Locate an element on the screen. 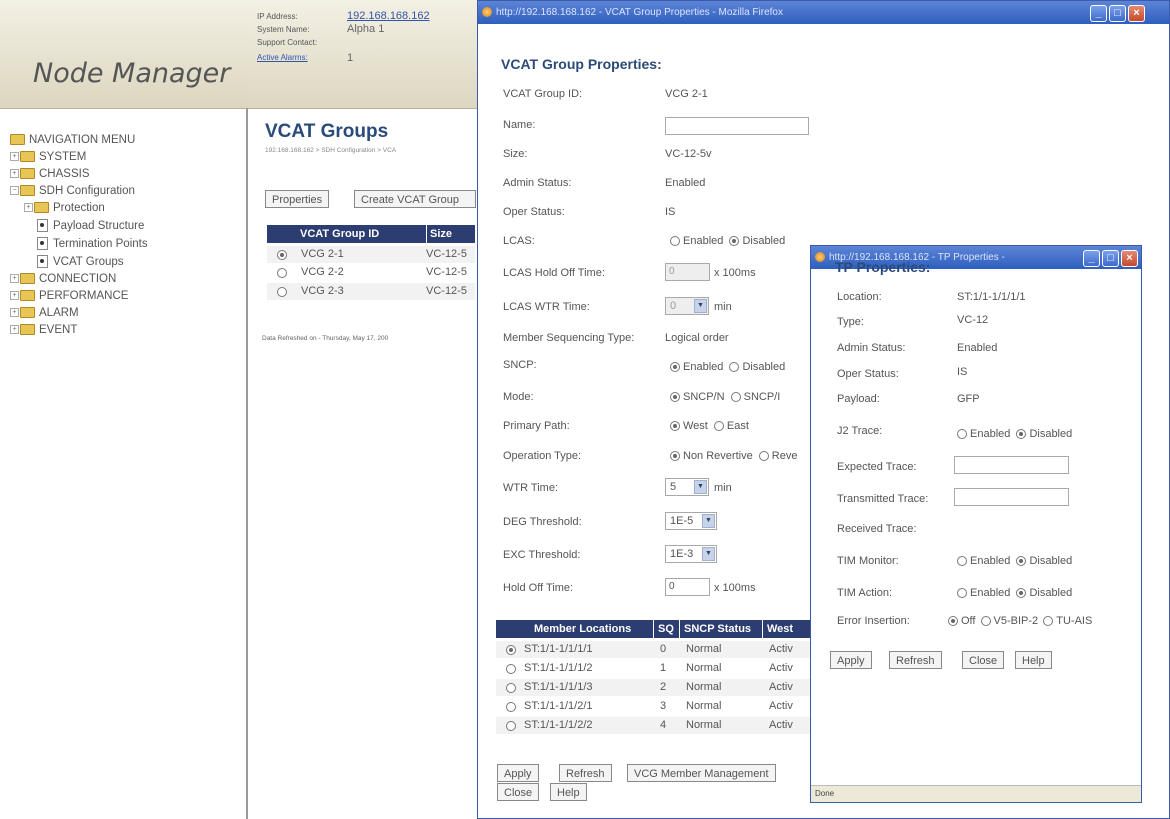 This screenshot has height=819, width=1170. exc-threshold-select: 1E-3 ▼ is located at coordinates (691, 554).